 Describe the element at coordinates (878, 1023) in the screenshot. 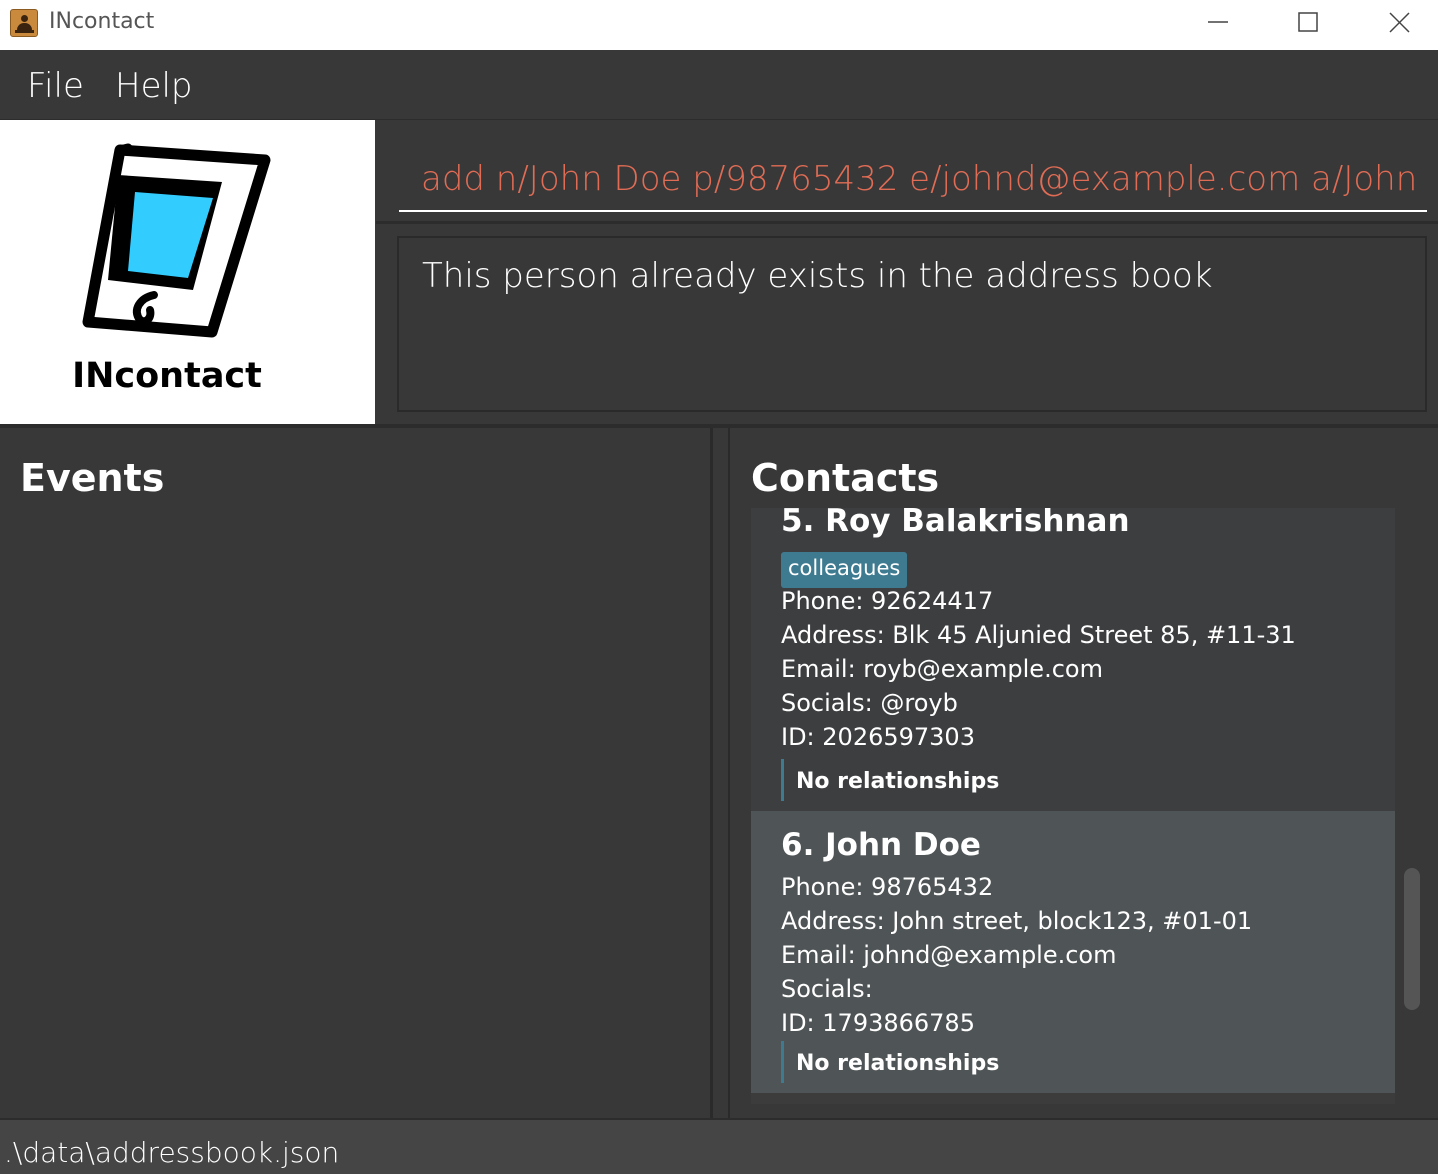

I see `contact-id: ID: 1793866785` at that location.